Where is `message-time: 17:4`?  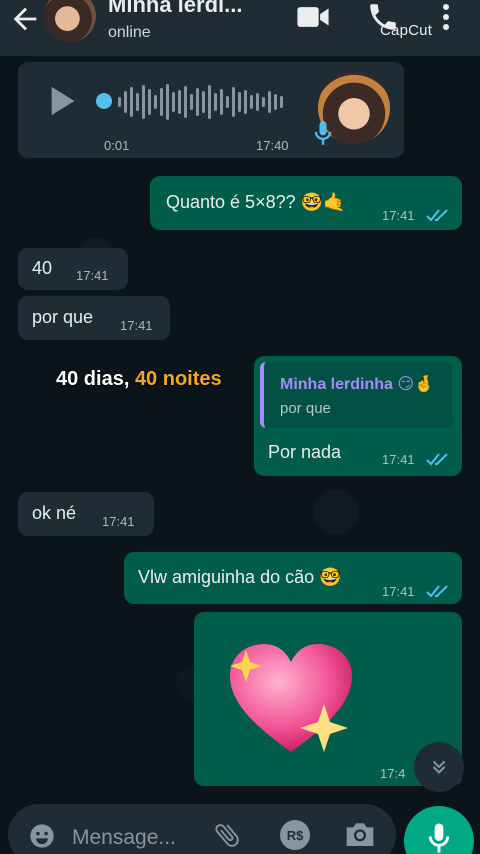
message-time: 17:4 is located at coordinates (393, 773).